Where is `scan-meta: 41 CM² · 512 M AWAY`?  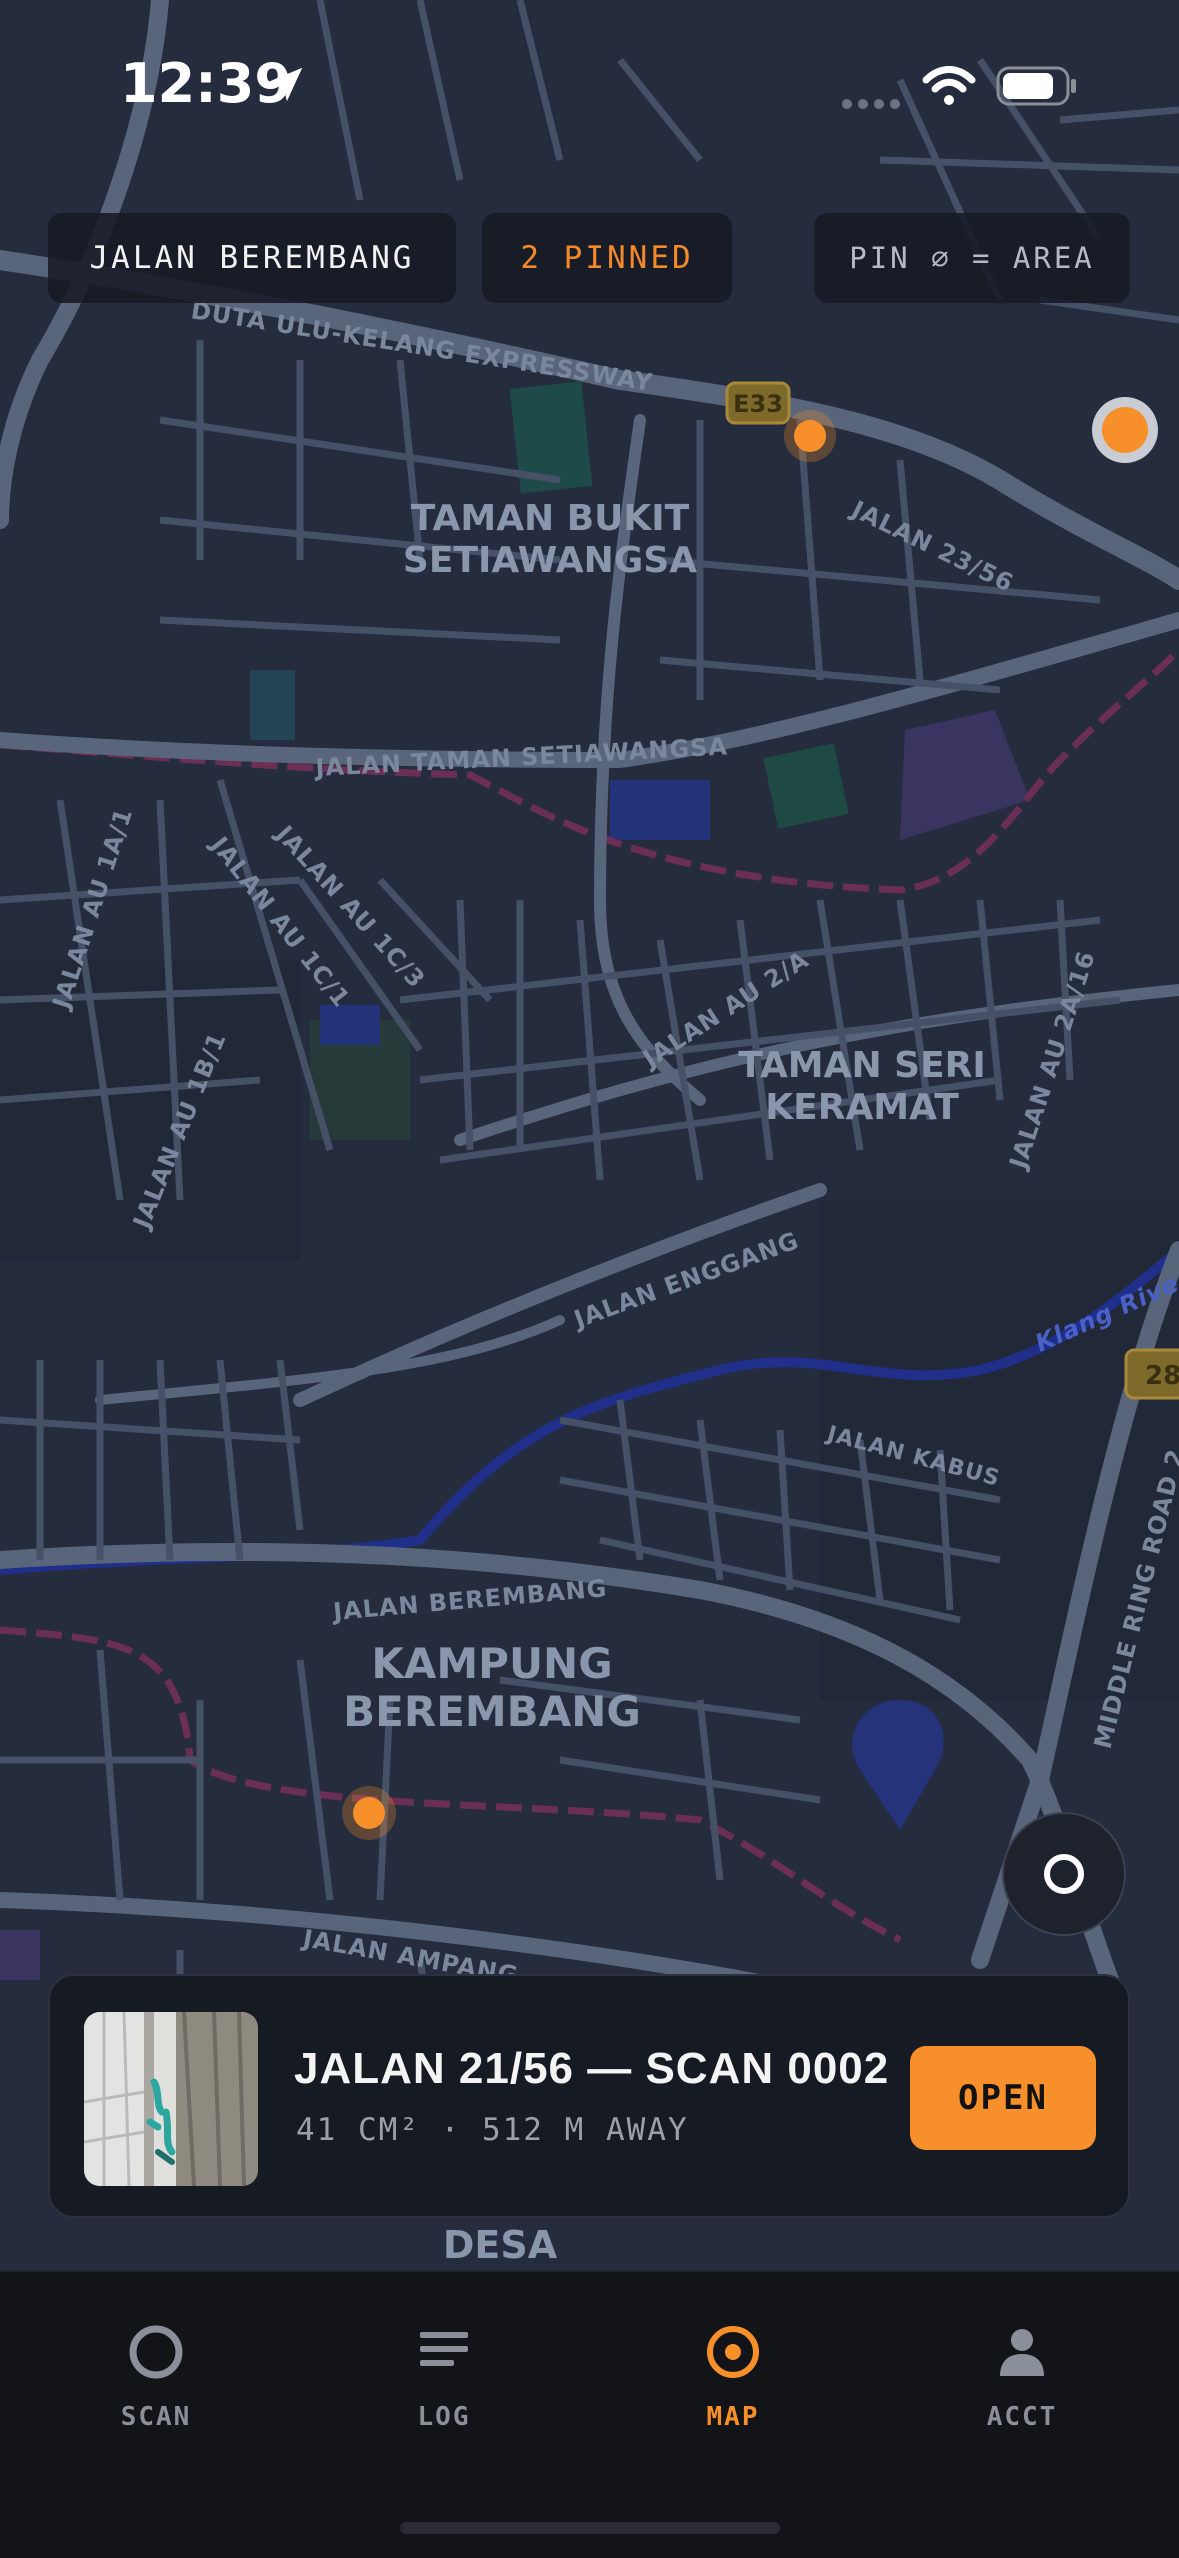
scan-meta: 41 CM² · 512 M AWAY is located at coordinates (492, 2130).